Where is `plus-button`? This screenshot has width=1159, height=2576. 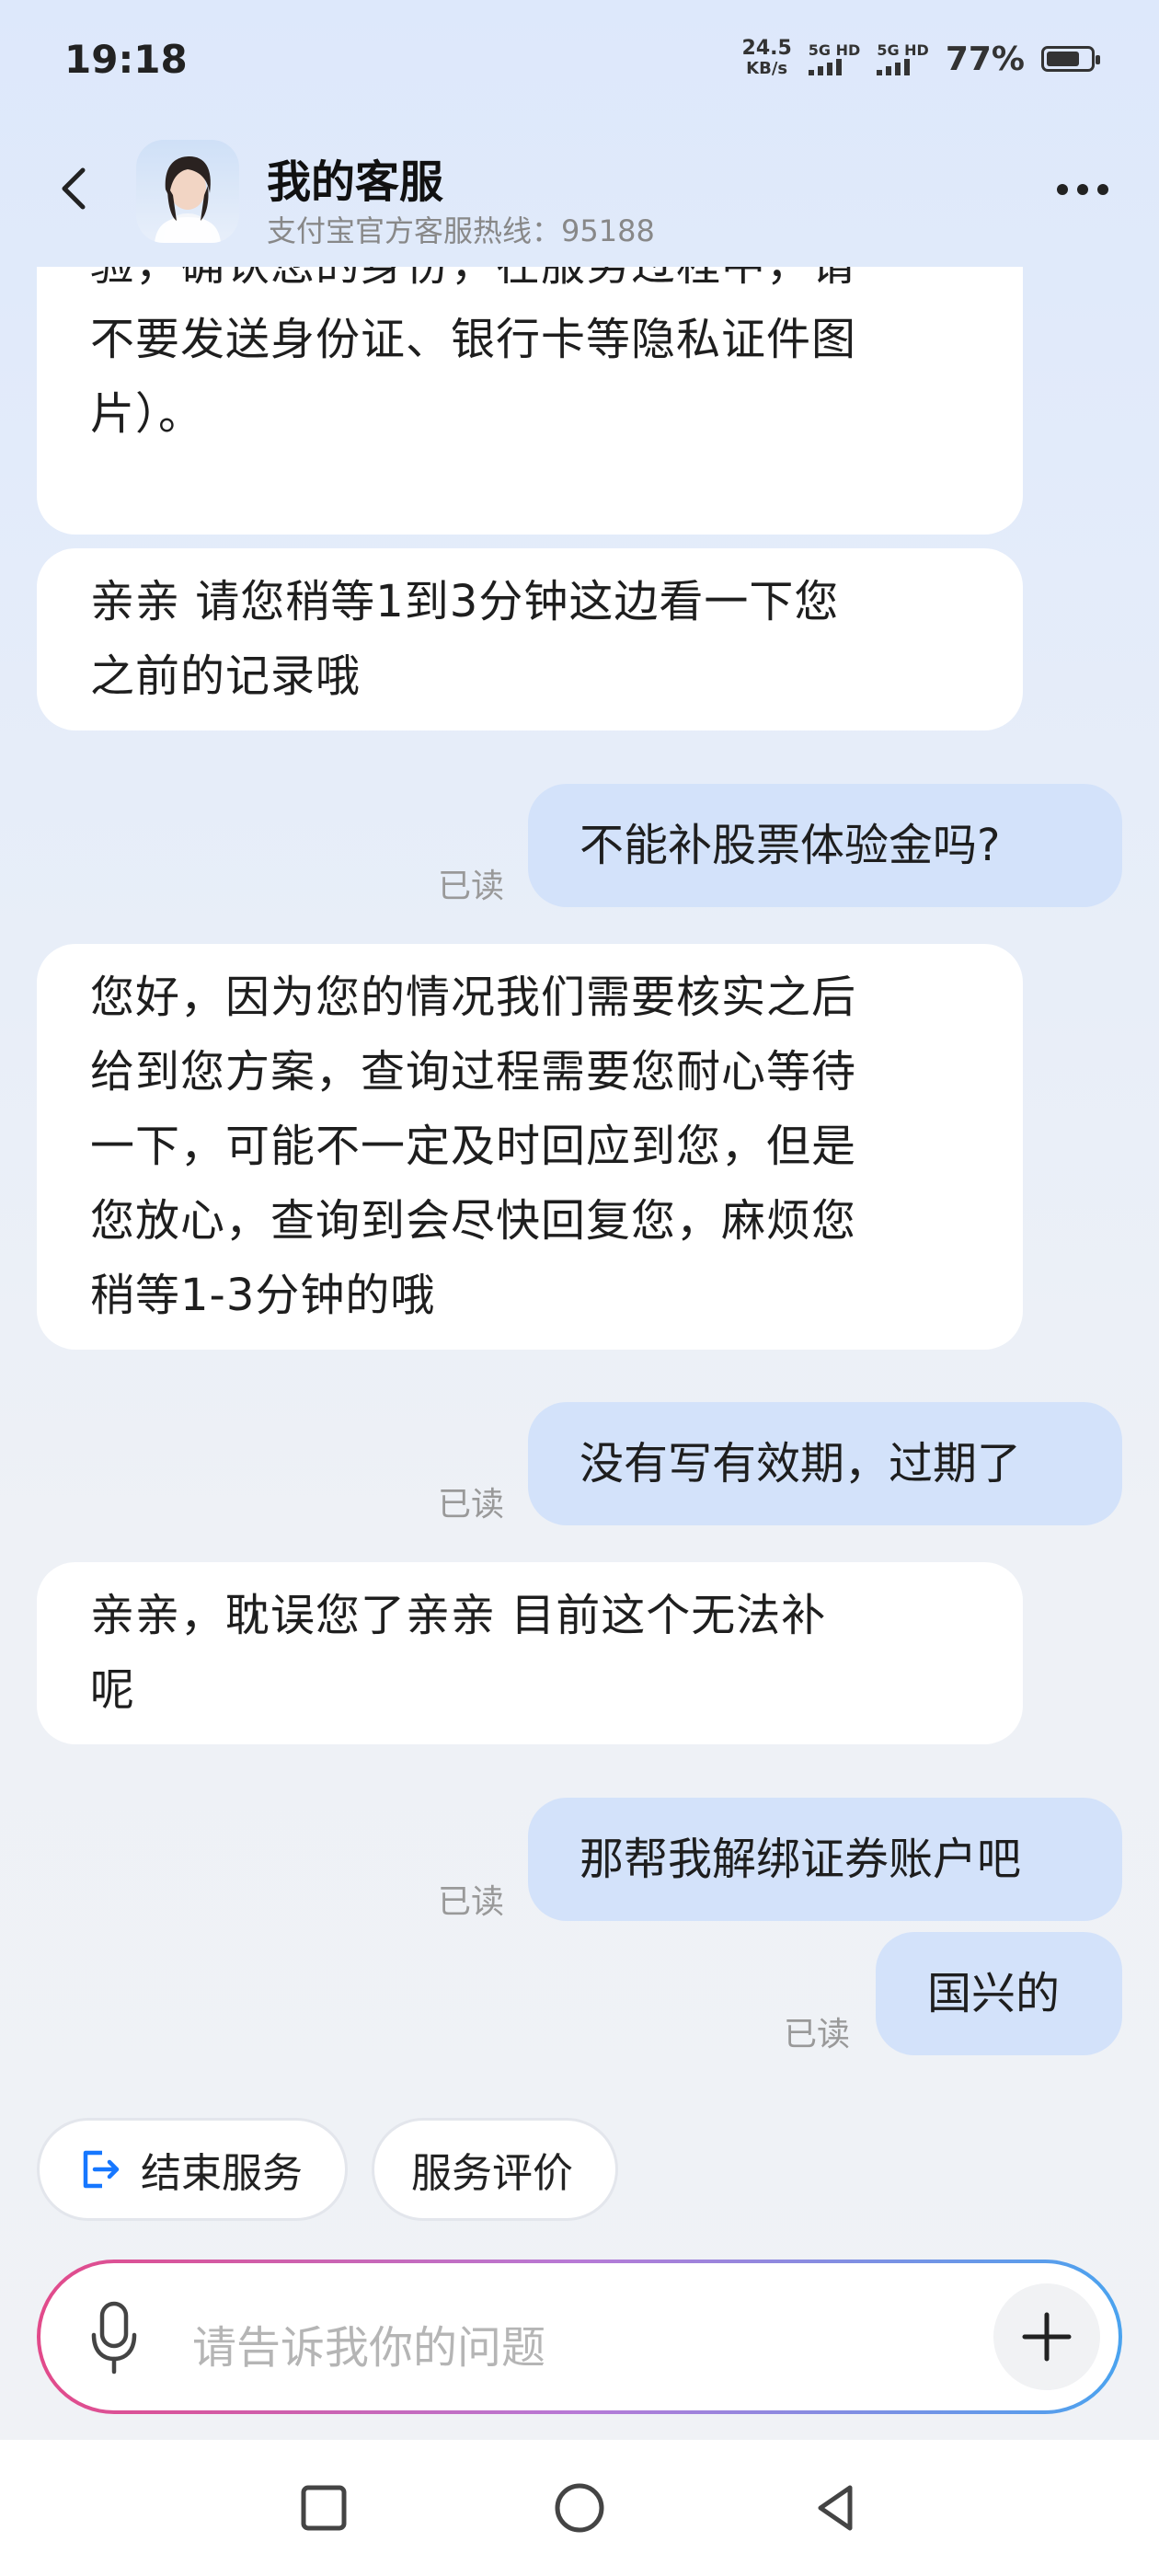 plus-button is located at coordinates (1046, 2336).